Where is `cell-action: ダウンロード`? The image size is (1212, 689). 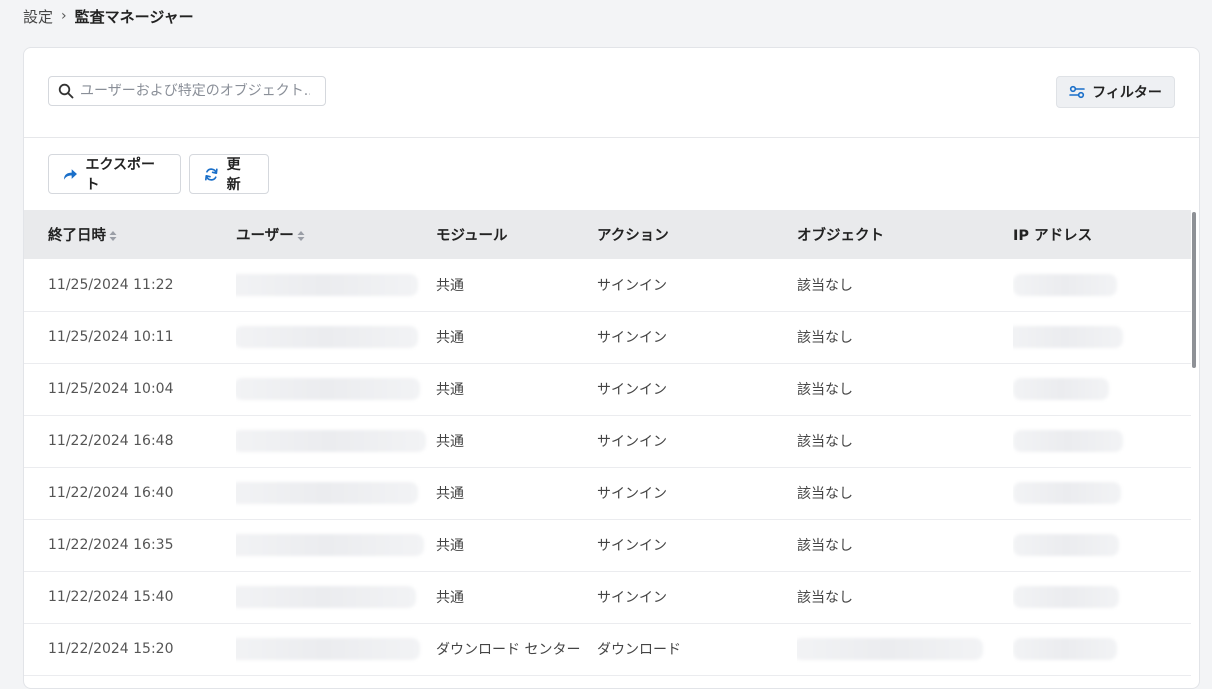
cell-action: ダウンロード is located at coordinates (639, 650).